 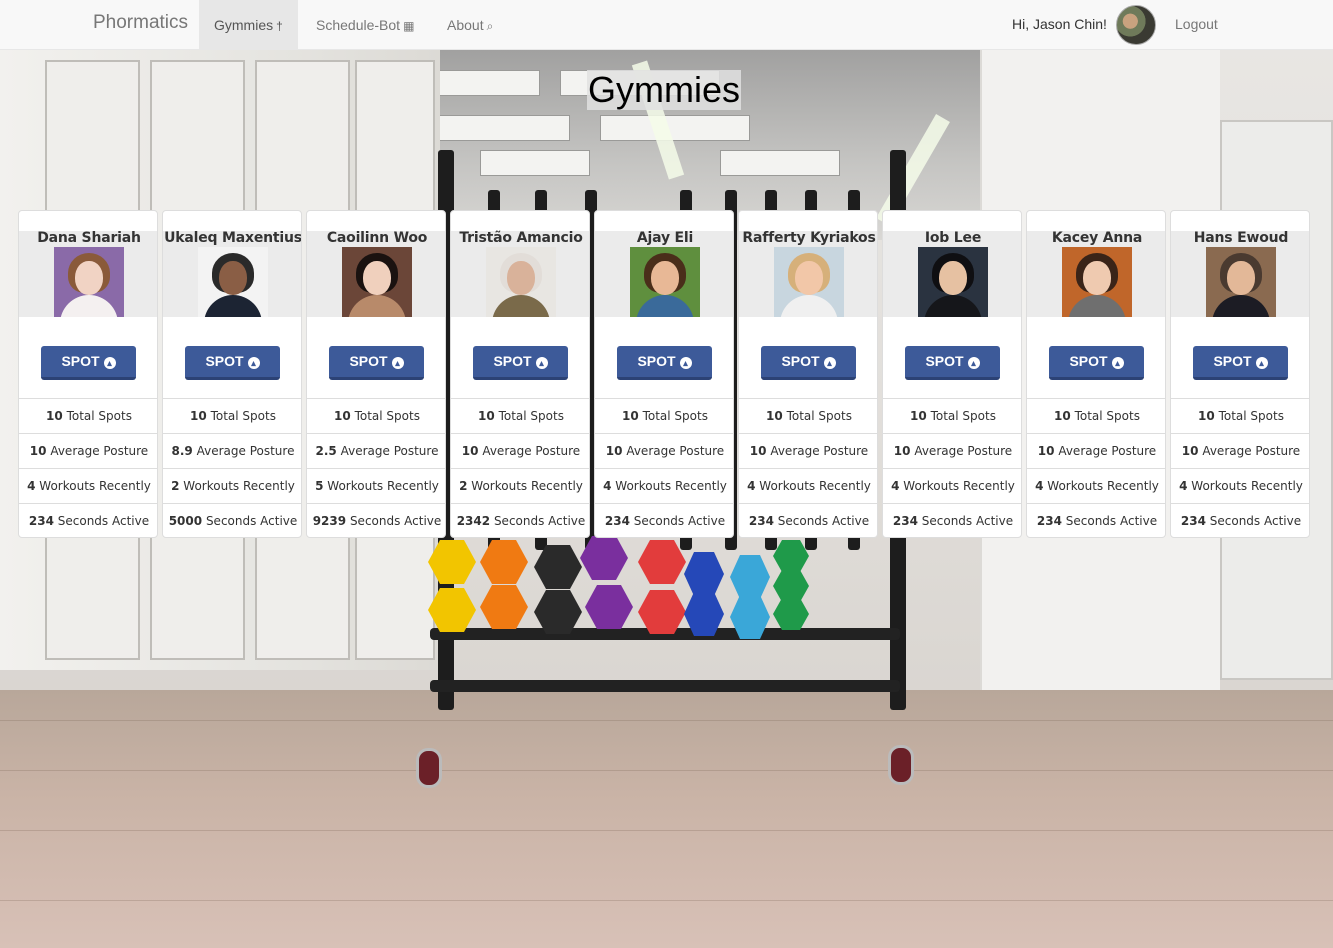 What do you see at coordinates (358, 25) in the screenshot?
I see `nav-schedule-bot-label: Schedule-Bot` at bounding box center [358, 25].